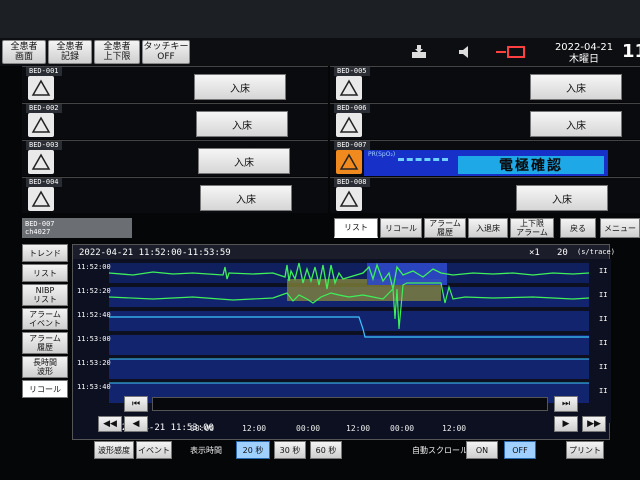  Describe the element at coordinates (596, 252) in the screenshot. I see `recall-speed-unit: (s/trace)` at that location.